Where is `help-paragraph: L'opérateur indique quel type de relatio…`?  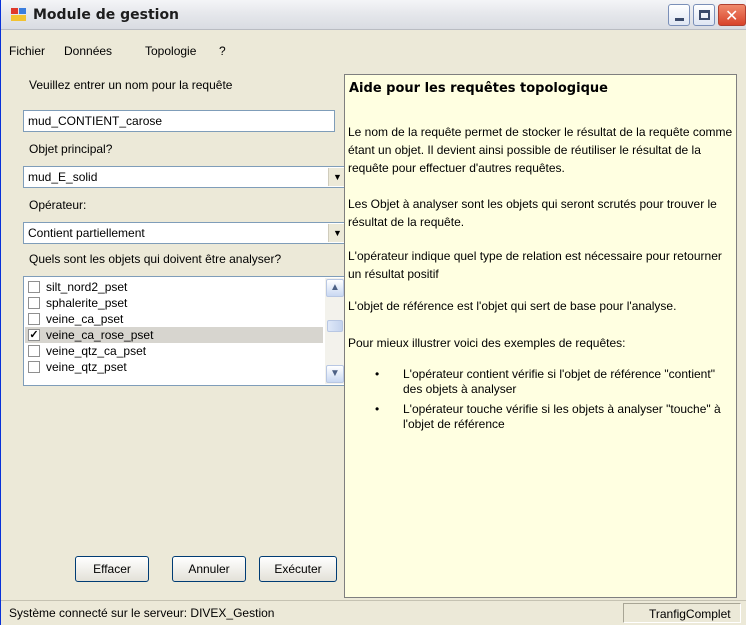 help-paragraph: L'opérateur indique quel type de relatio… is located at coordinates (535, 265).